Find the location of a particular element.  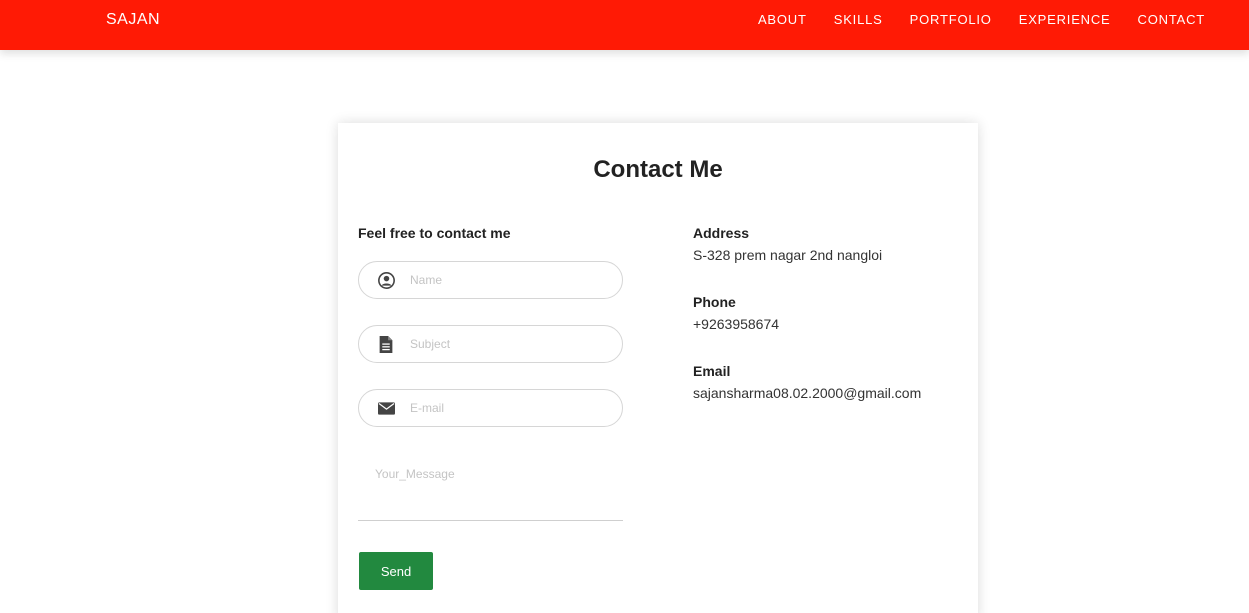

email-field is located at coordinates (490, 408).